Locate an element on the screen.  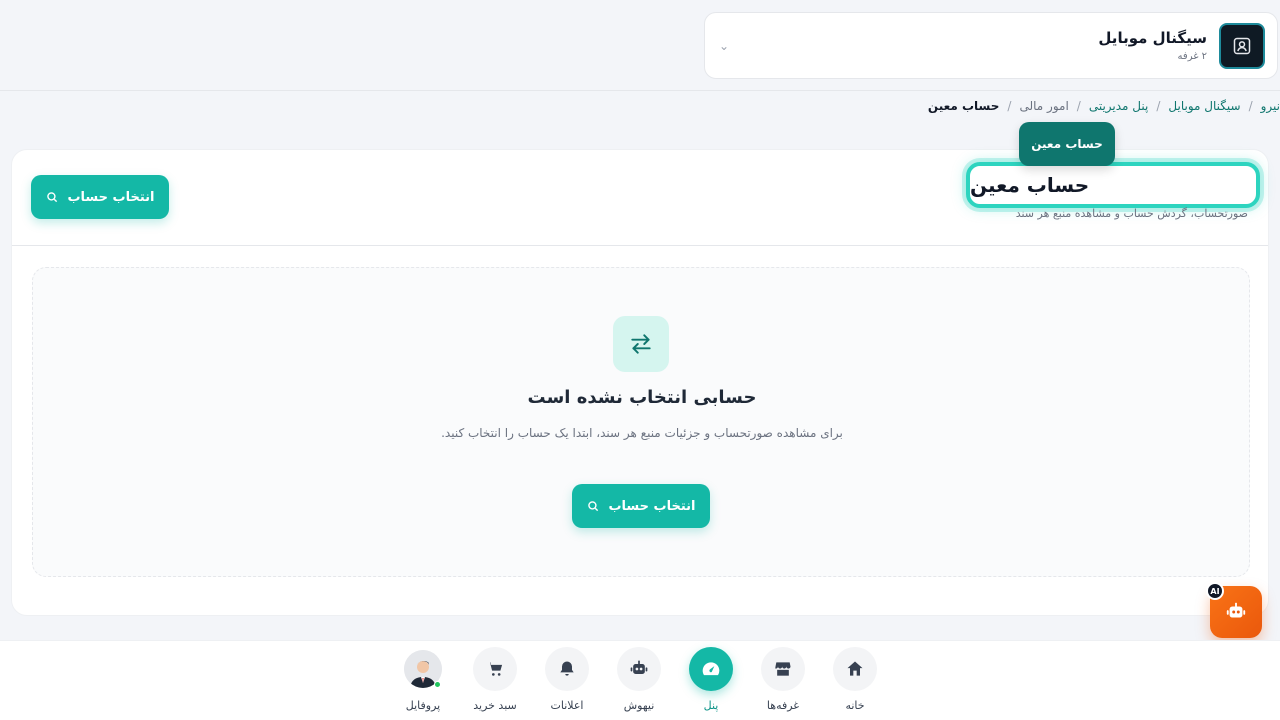
user-card-icon is located at coordinates (1242, 45).